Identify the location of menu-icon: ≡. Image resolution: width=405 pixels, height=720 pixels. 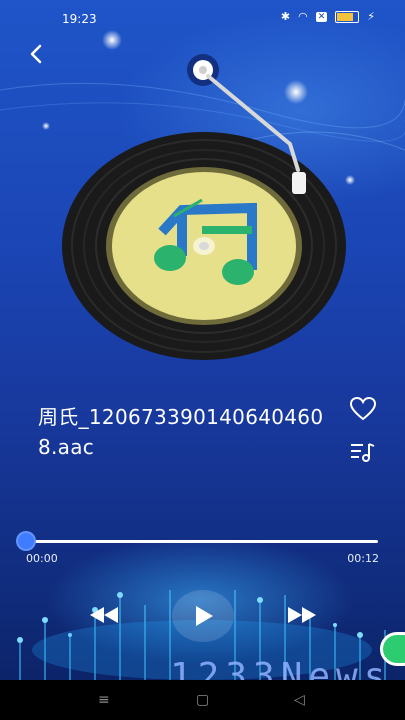
(104, 700).